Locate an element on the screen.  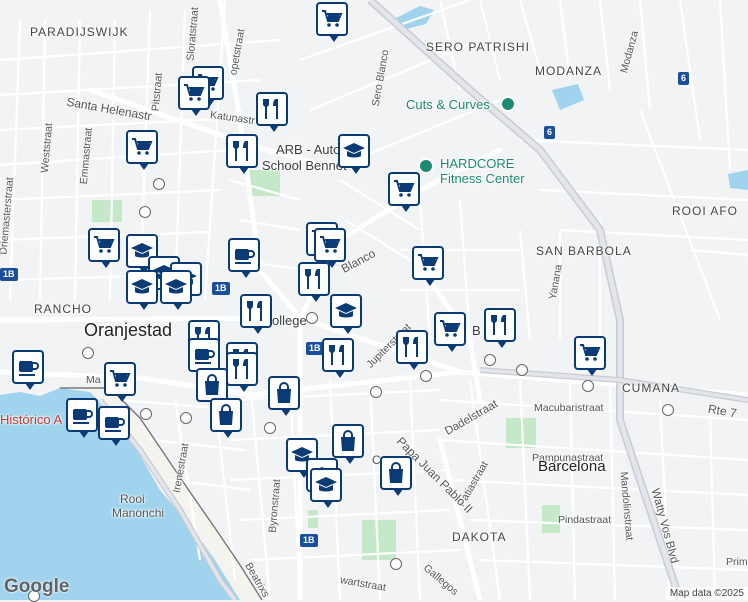
poi-cuts-curves is located at coordinates (508, 104).